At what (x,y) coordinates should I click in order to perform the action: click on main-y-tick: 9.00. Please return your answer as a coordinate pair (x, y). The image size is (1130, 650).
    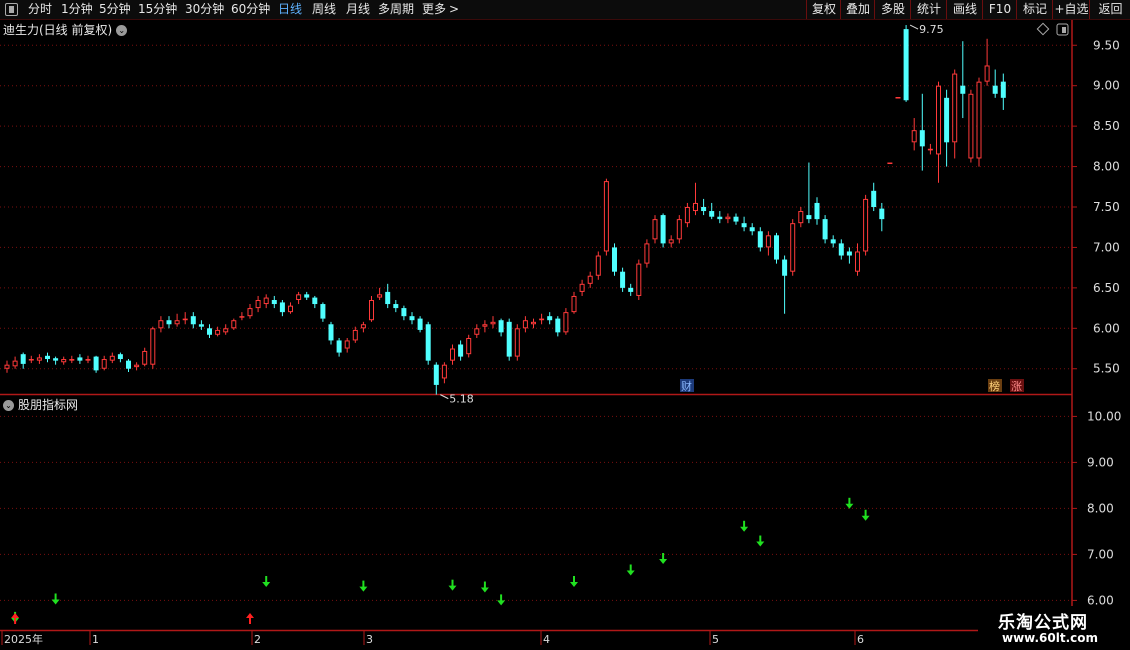
    Looking at the image, I should click on (1106, 86).